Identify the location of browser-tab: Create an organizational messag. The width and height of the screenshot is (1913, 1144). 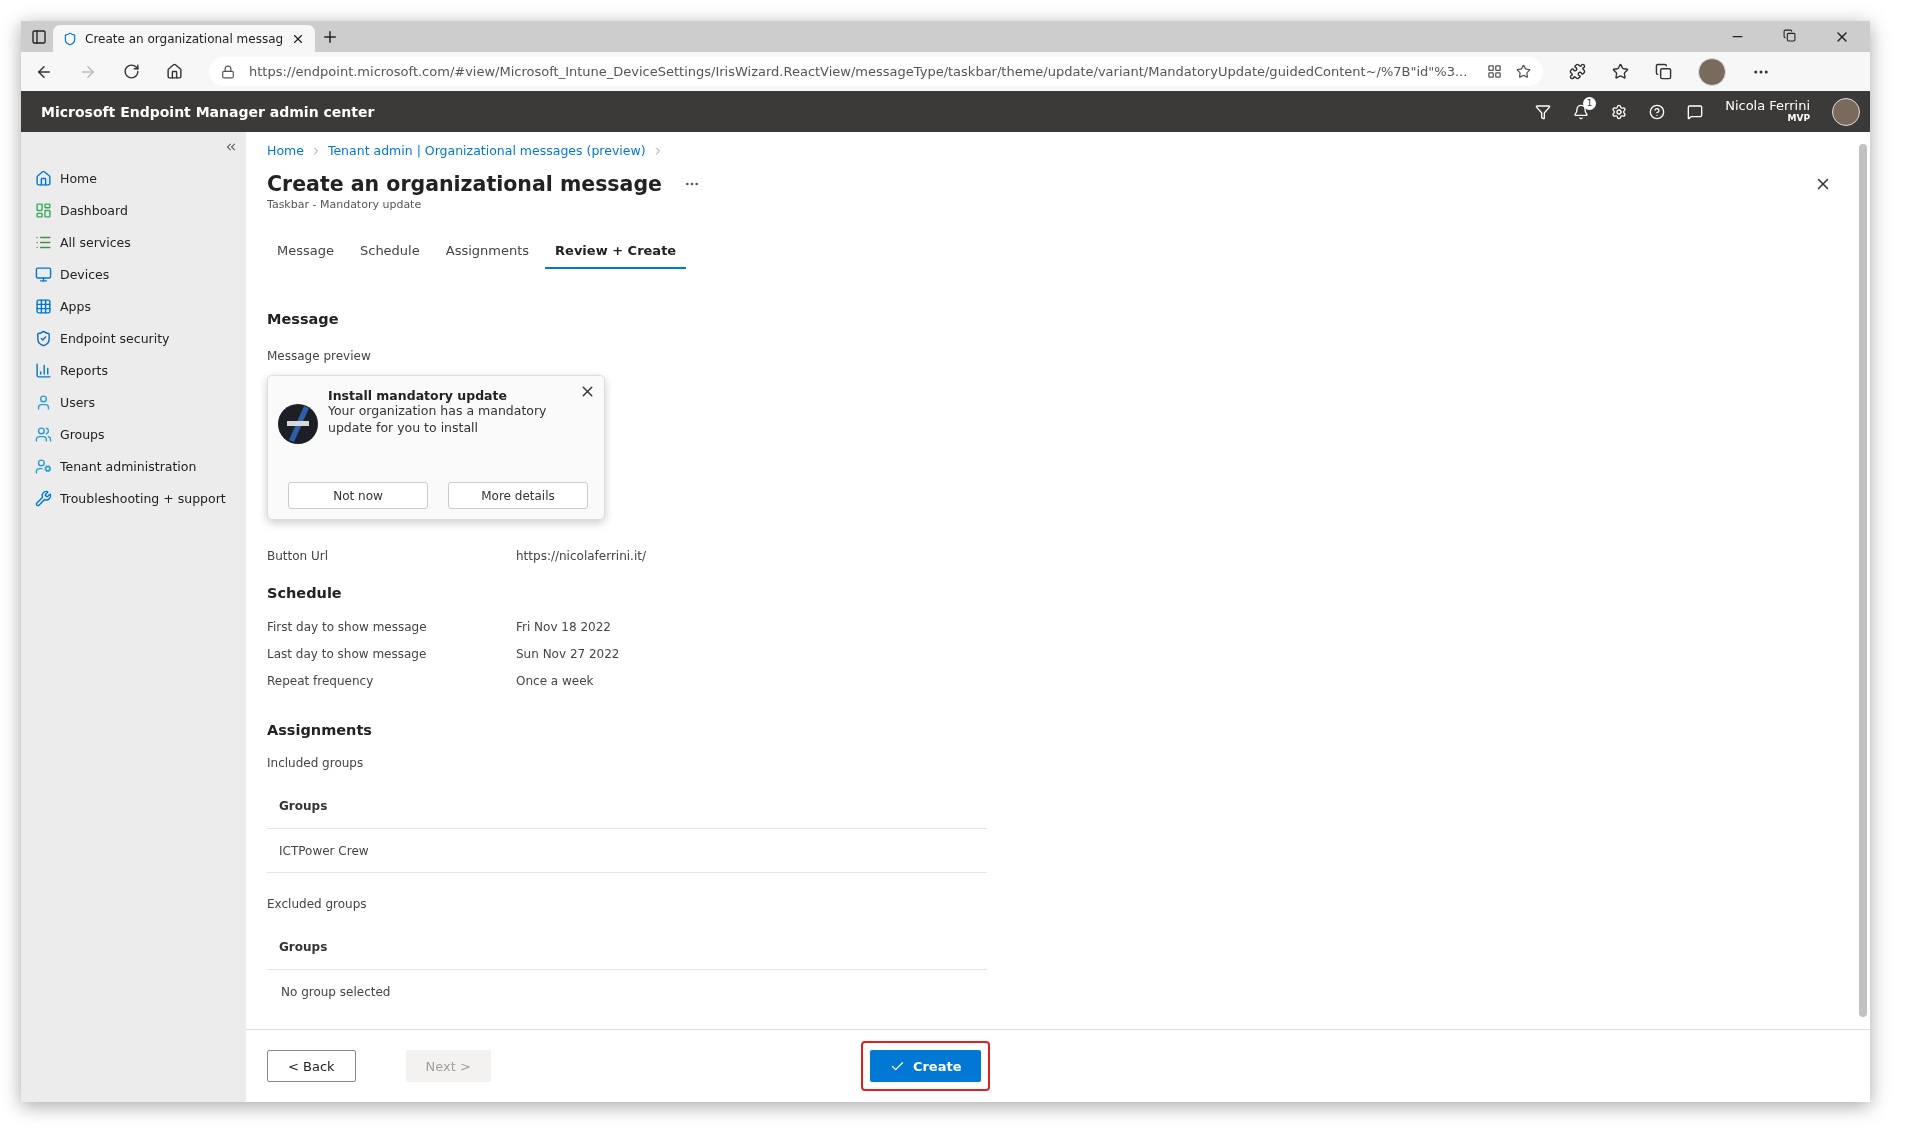
(184, 38).